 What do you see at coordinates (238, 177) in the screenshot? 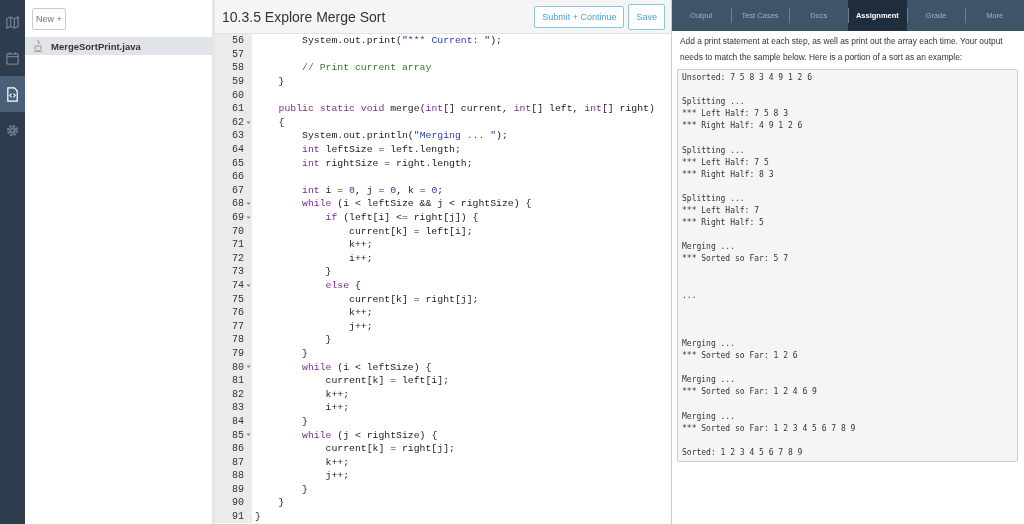
I see `line-number: 66` at bounding box center [238, 177].